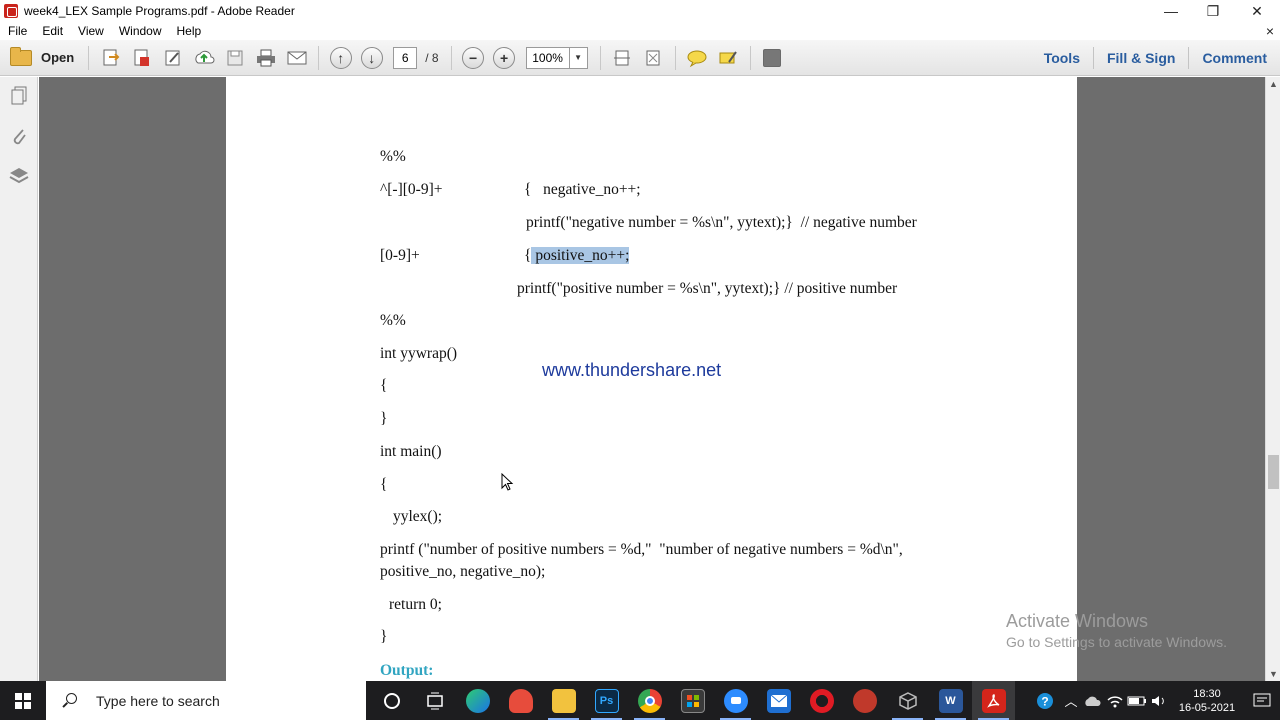 The width and height of the screenshot is (1280, 720). What do you see at coordinates (384, 418) in the screenshot?
I see `code-line: }` at bounding box center [384, 418].